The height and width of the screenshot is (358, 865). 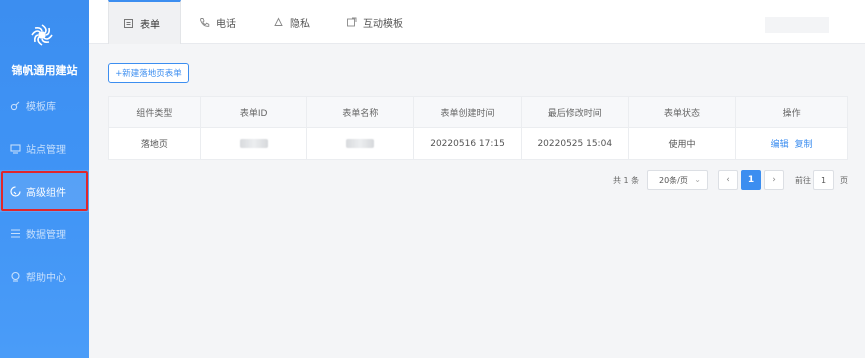 What do you see at coordinates (791, 113) in the screenshot?
I see `column-header: 操作` at bounding box center [791, 113].